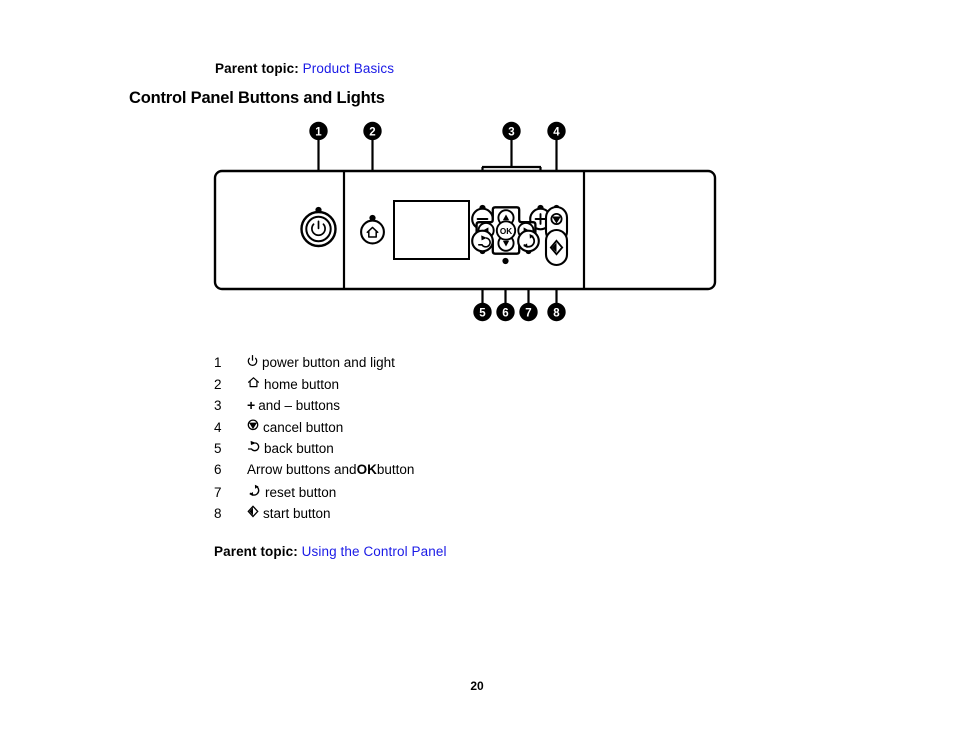 This screenshot has width=954, height=738. I want to click on parent-topic-link-product-basics: Product Basics, so click(348, 68).